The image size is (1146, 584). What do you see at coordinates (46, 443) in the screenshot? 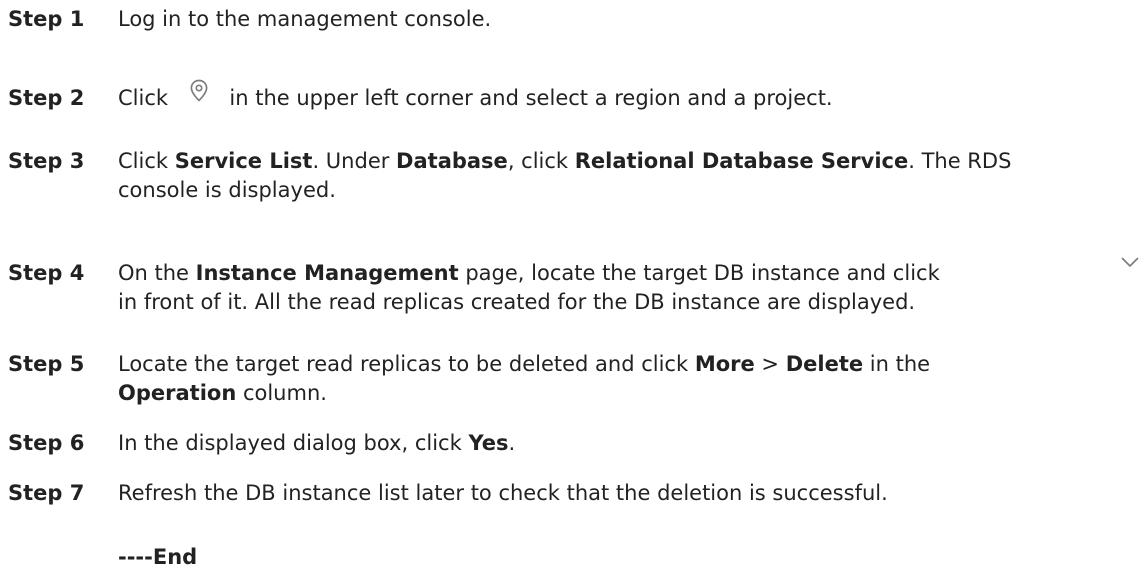
I see `step-6-label: Step 6` at bounding box center [46, 443].